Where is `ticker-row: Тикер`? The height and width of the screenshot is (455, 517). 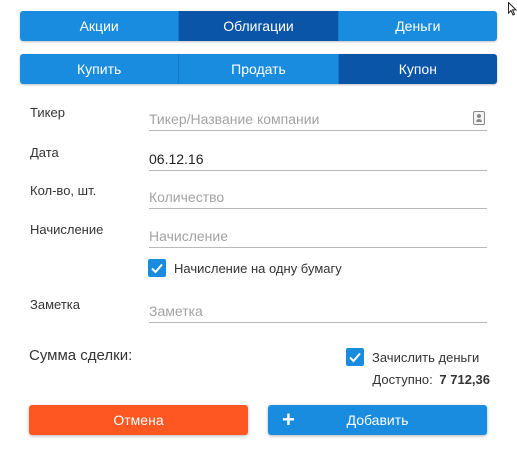
ticker-row: Тикер is located at coordinates (258, 118).